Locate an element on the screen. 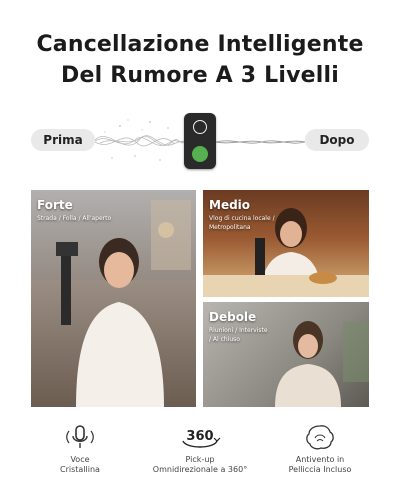 The image size is (400, 500). feature-windscreen: Antivento in Pelliccia Incluso is located at coordinates (320, 449).